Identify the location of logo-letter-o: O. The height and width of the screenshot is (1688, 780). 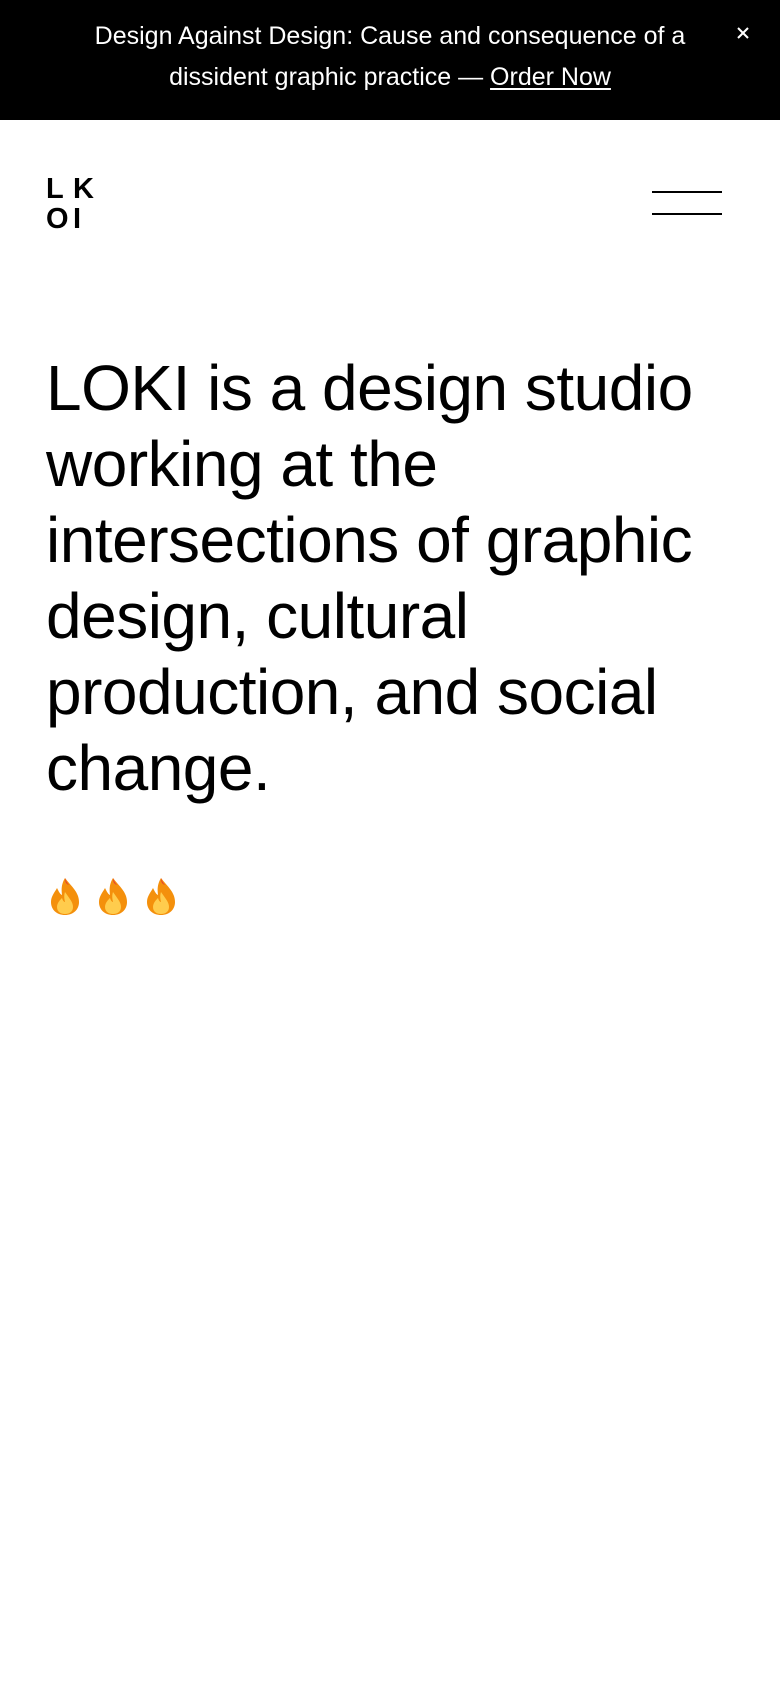
(57, 219).